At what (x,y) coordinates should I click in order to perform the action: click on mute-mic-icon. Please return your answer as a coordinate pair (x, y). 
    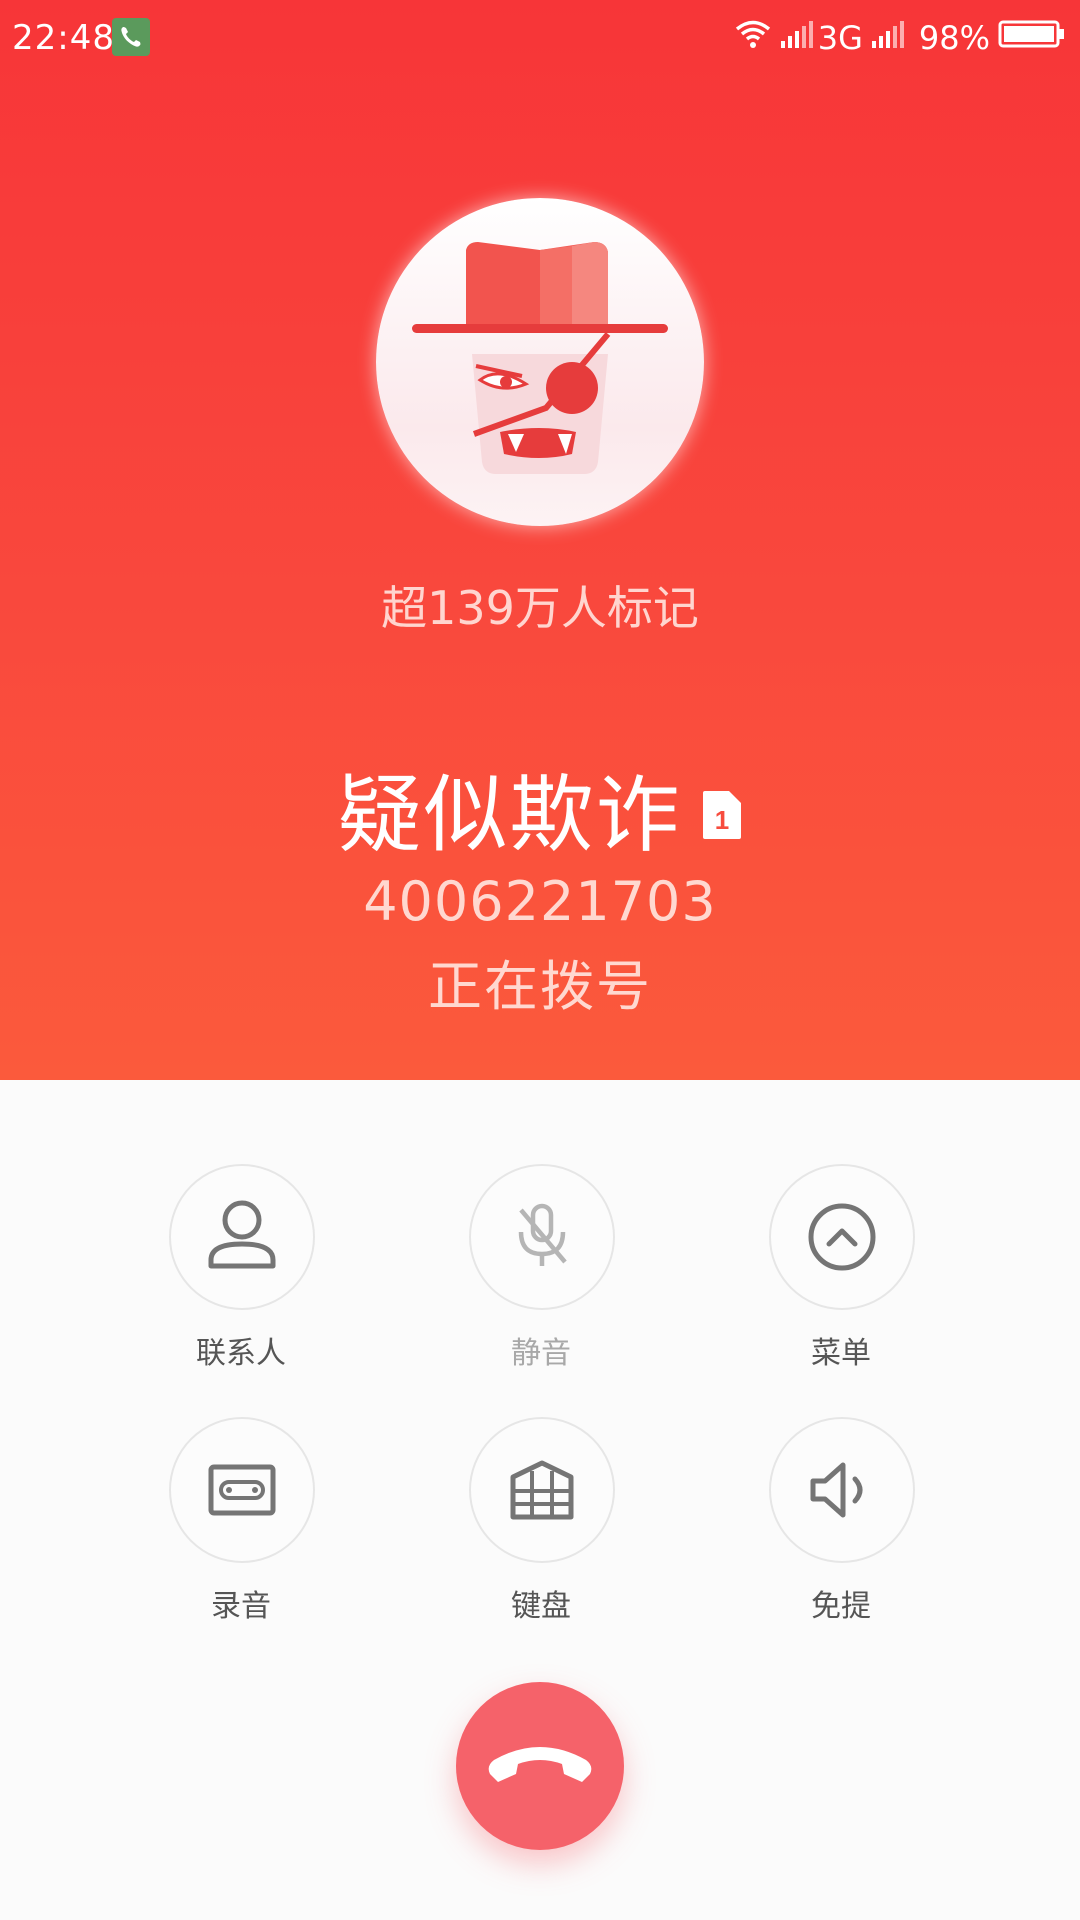
    Looking at the image, I should click on (542, 1234).